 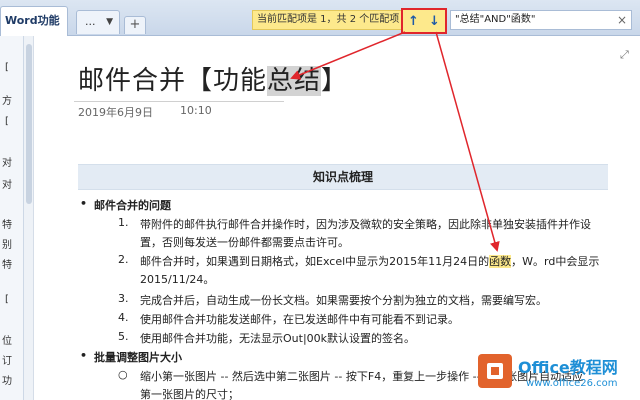 I want to click on list-number: 2., so click(x=123, y=259).